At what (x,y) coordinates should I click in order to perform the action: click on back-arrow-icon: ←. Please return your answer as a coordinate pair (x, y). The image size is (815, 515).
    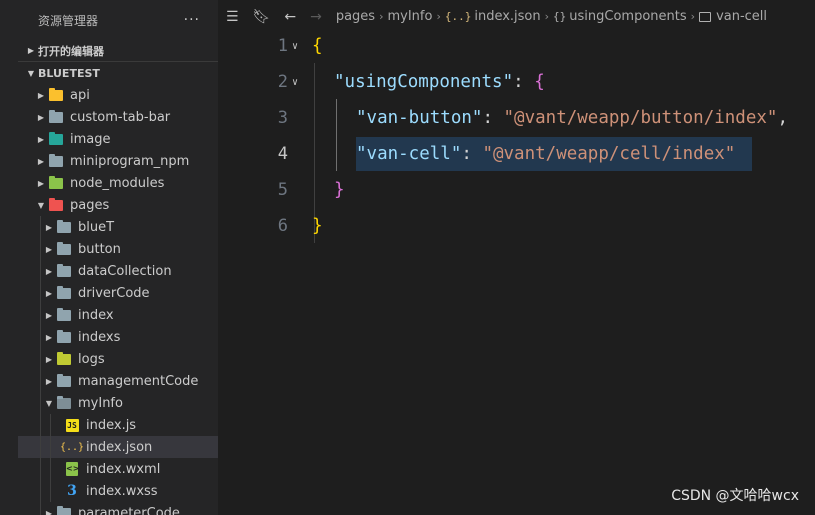
    Looking at the image, I should click on (290, 17).